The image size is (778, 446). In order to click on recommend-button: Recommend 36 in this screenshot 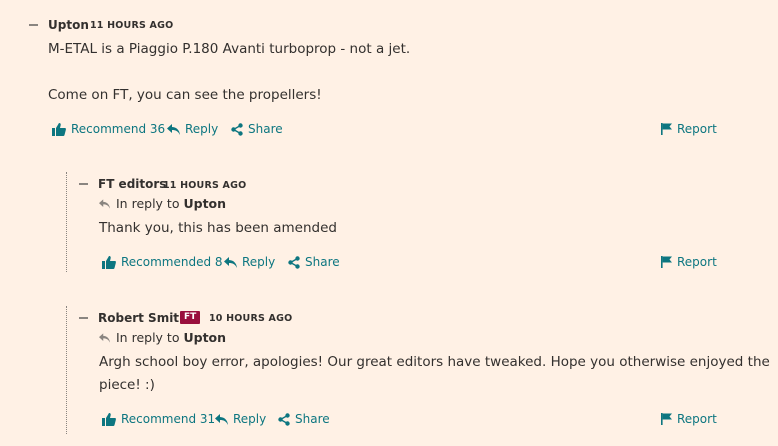, I will do `click(108, 129)`.